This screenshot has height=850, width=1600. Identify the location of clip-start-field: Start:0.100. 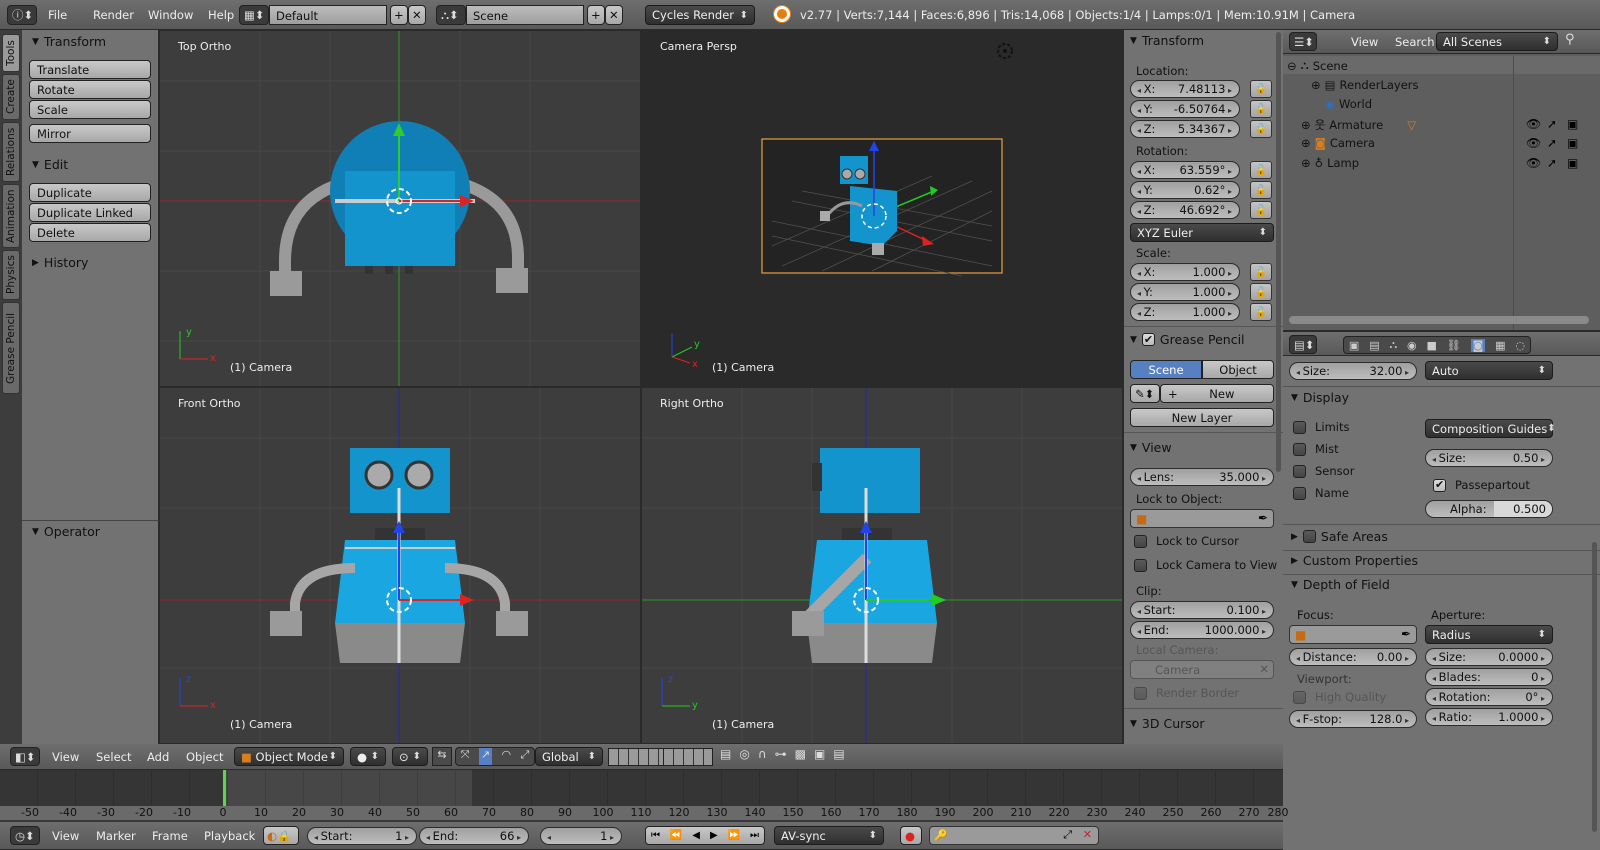
(1202, 610).